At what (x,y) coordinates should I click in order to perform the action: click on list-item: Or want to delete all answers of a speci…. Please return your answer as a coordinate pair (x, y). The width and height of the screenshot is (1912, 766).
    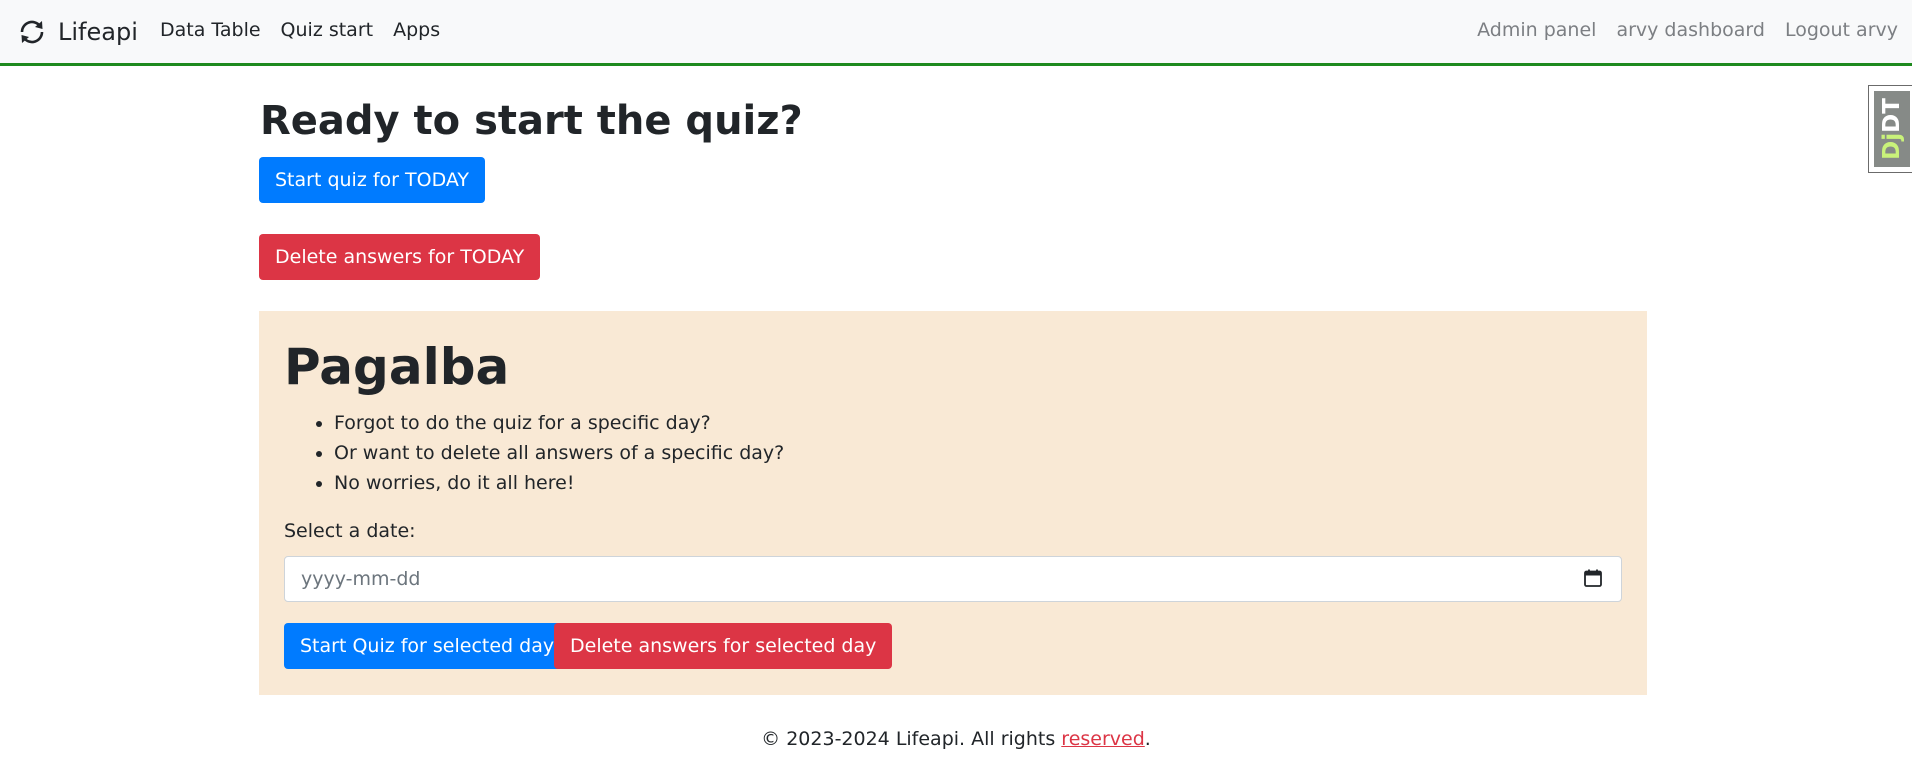
    Looking at the image, I should click on (559, 453).